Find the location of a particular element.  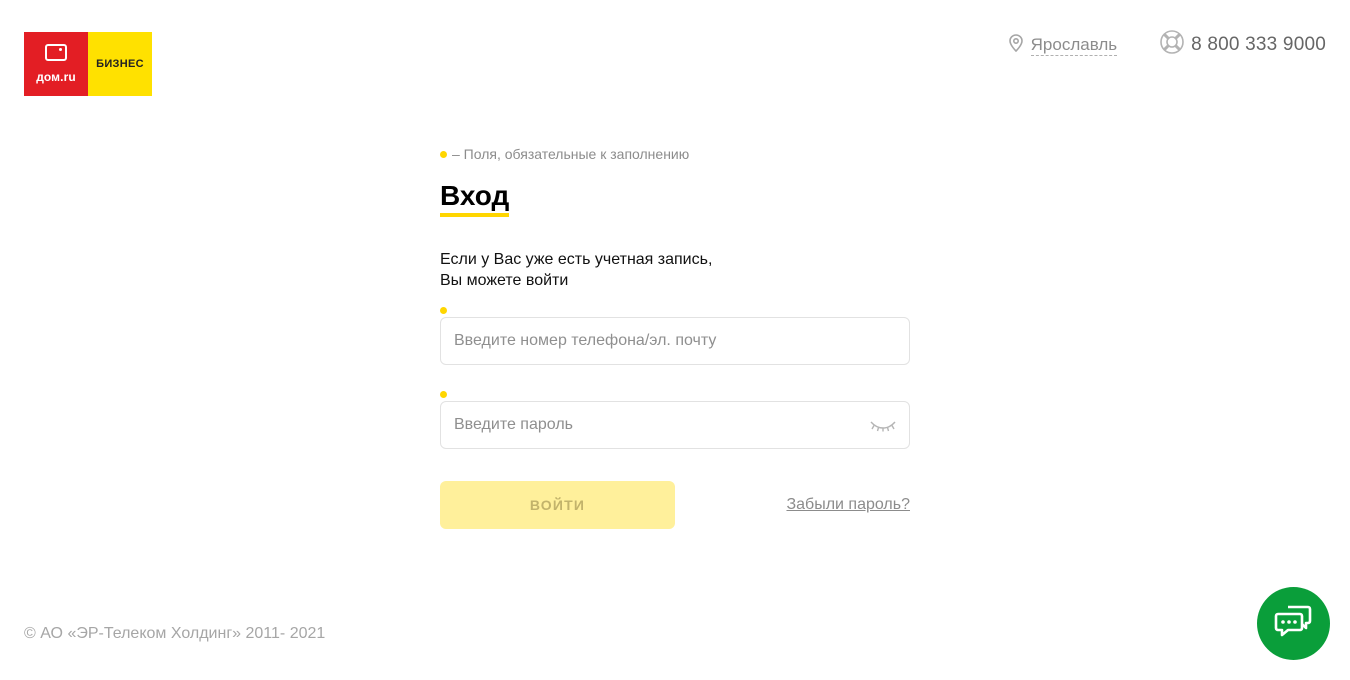

login-field is located at coordinates (675, 341).